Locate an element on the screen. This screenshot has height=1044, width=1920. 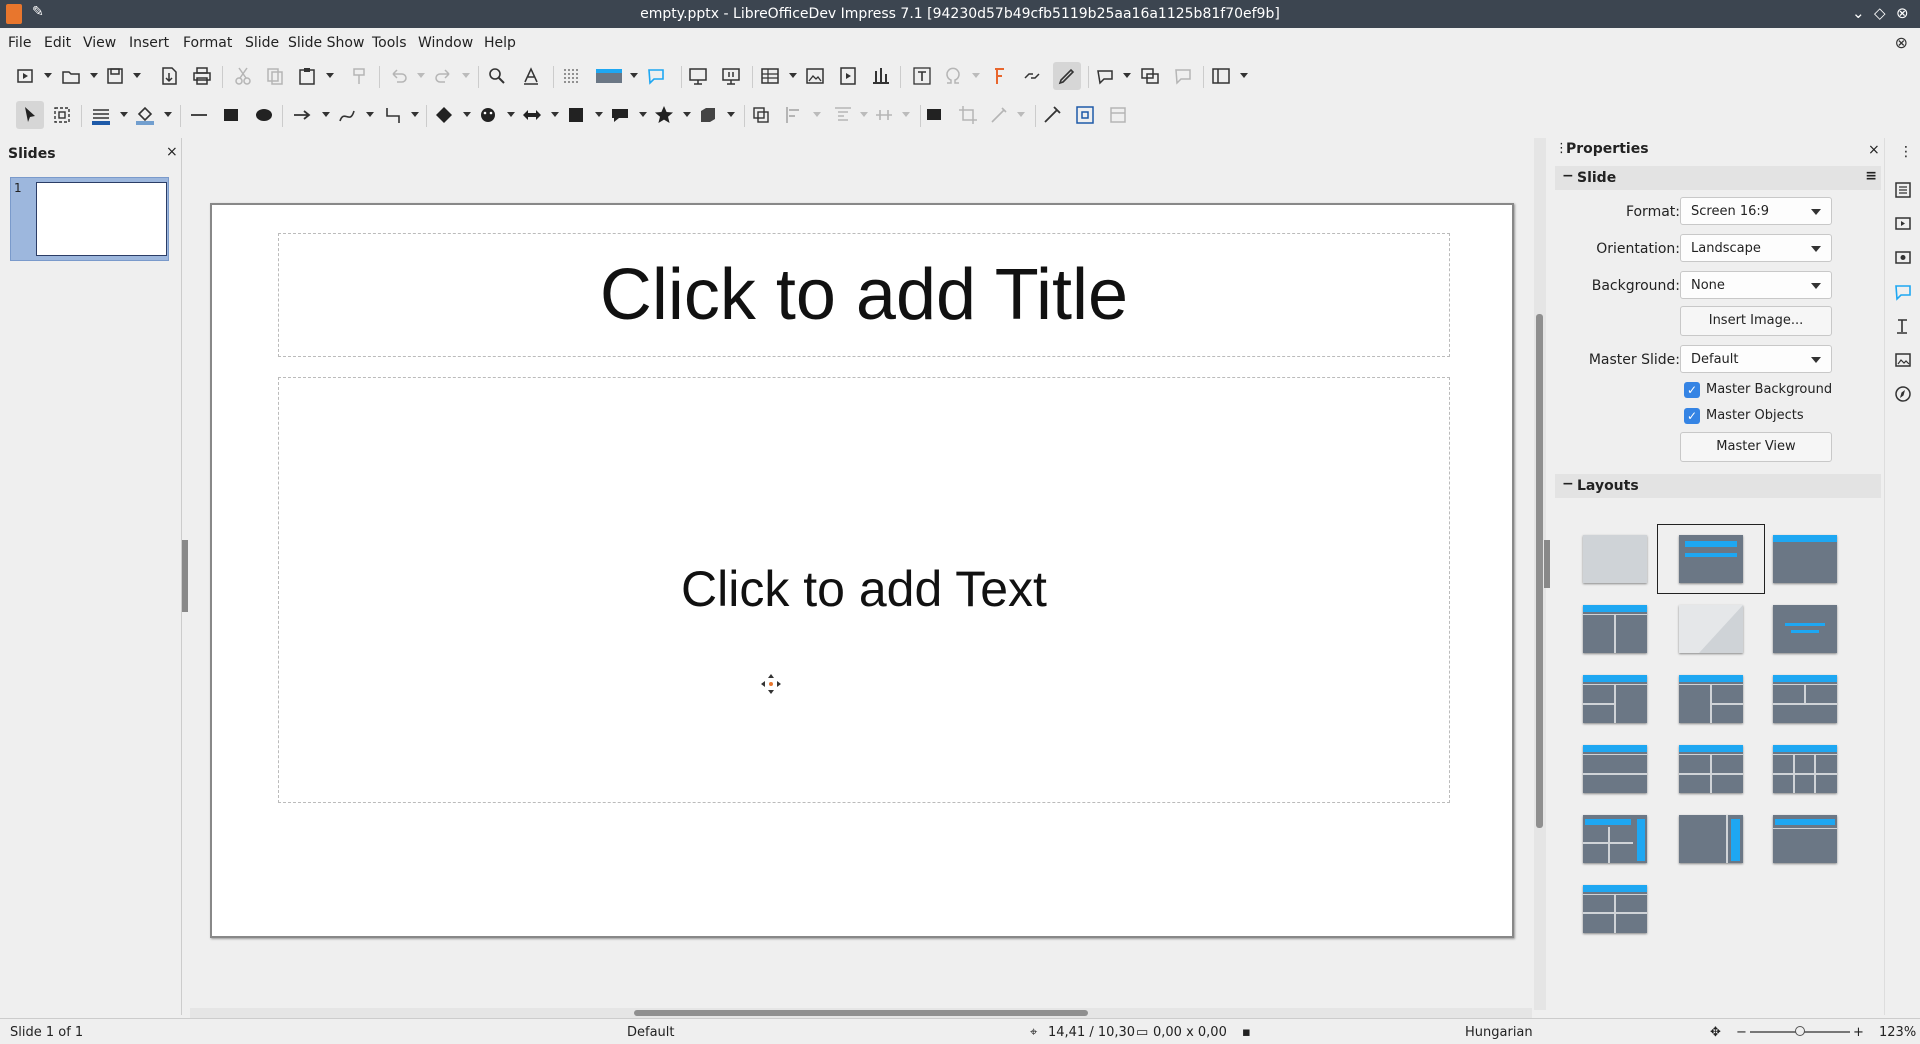
line-icon is located at coordinates (199, 115).